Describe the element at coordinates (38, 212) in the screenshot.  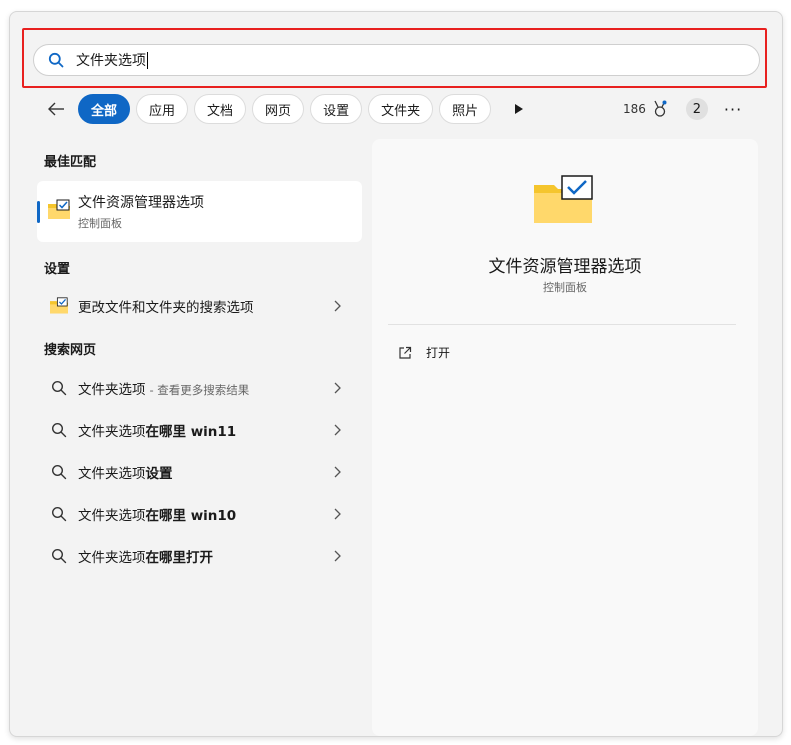
I see `selection-indicator` at that location.